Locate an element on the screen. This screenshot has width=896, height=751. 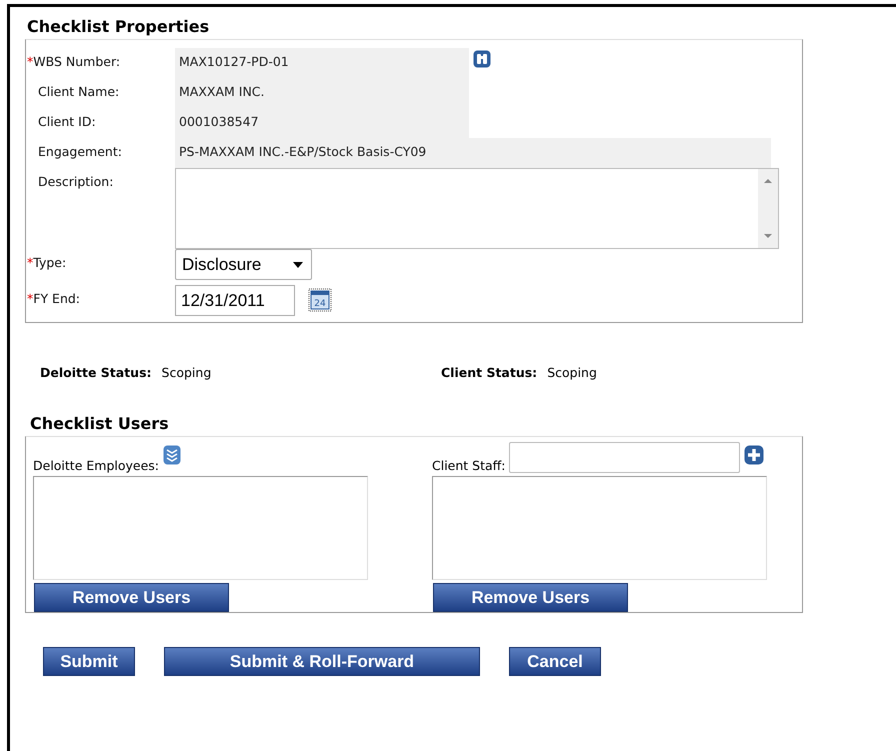
date-field: 12/31/2011 is located at coordinates (235, 300).